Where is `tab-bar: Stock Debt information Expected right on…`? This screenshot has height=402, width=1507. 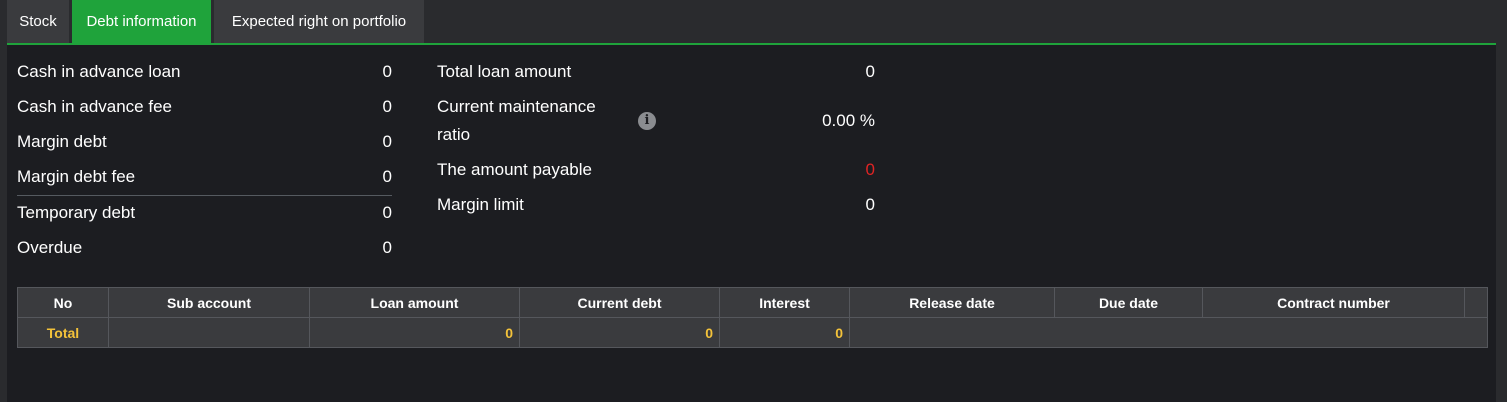
tab-bar: Stock Debt information Expected right on… is located at coordinates (753, 22).